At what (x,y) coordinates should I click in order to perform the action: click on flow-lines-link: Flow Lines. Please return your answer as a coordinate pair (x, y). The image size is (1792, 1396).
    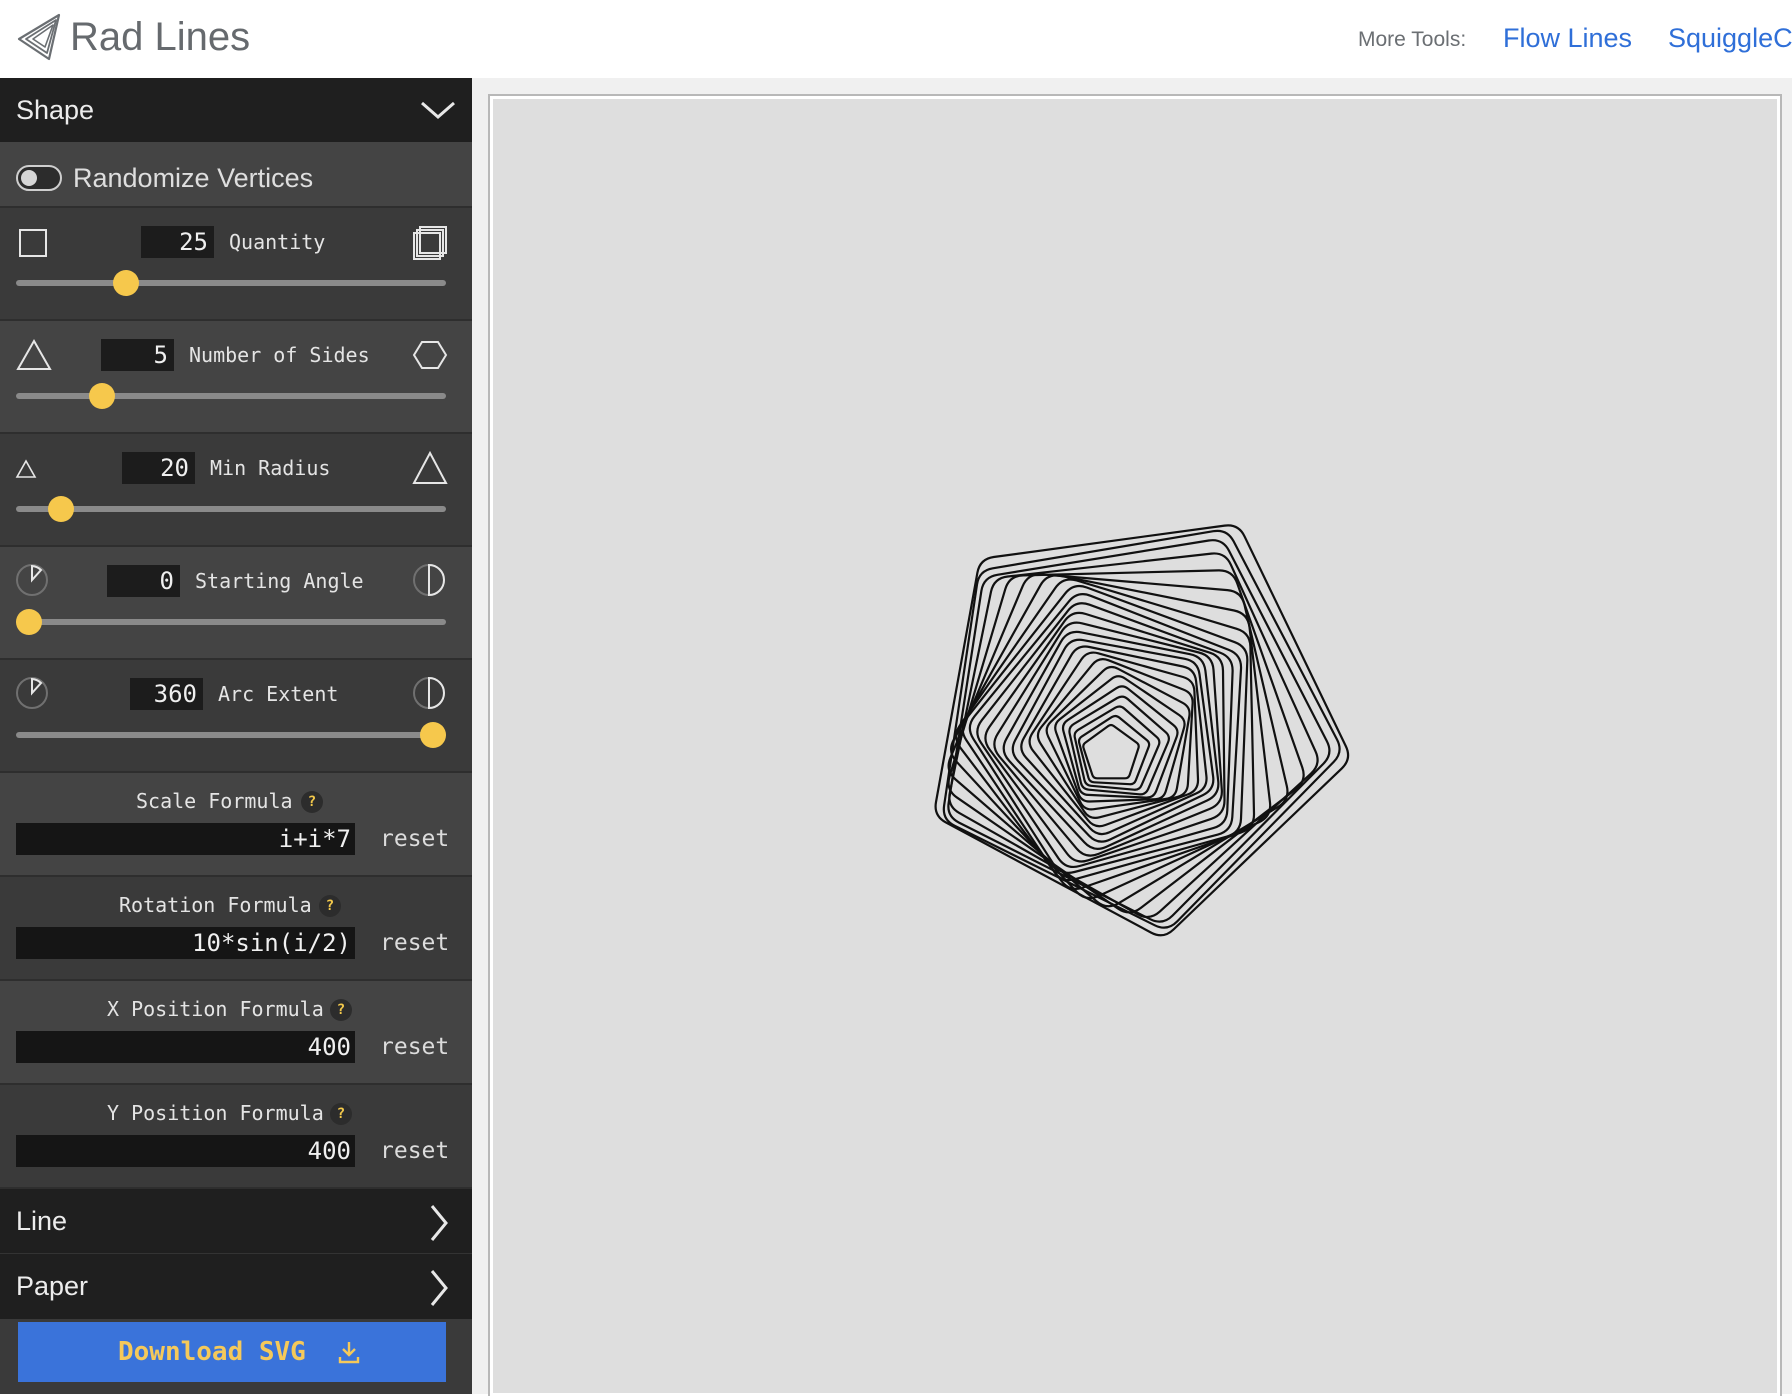
    Looking at the image, I should click on (1567, 38).